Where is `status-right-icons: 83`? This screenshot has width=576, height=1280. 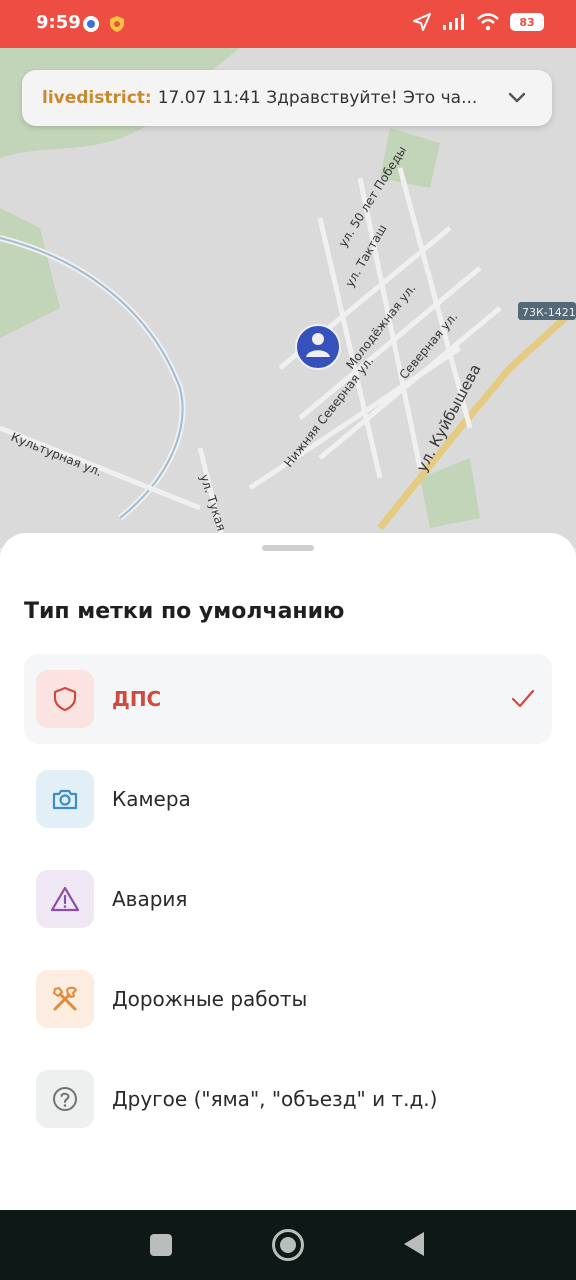 status-right-icons: 83 is located at coordinates (478, 22).